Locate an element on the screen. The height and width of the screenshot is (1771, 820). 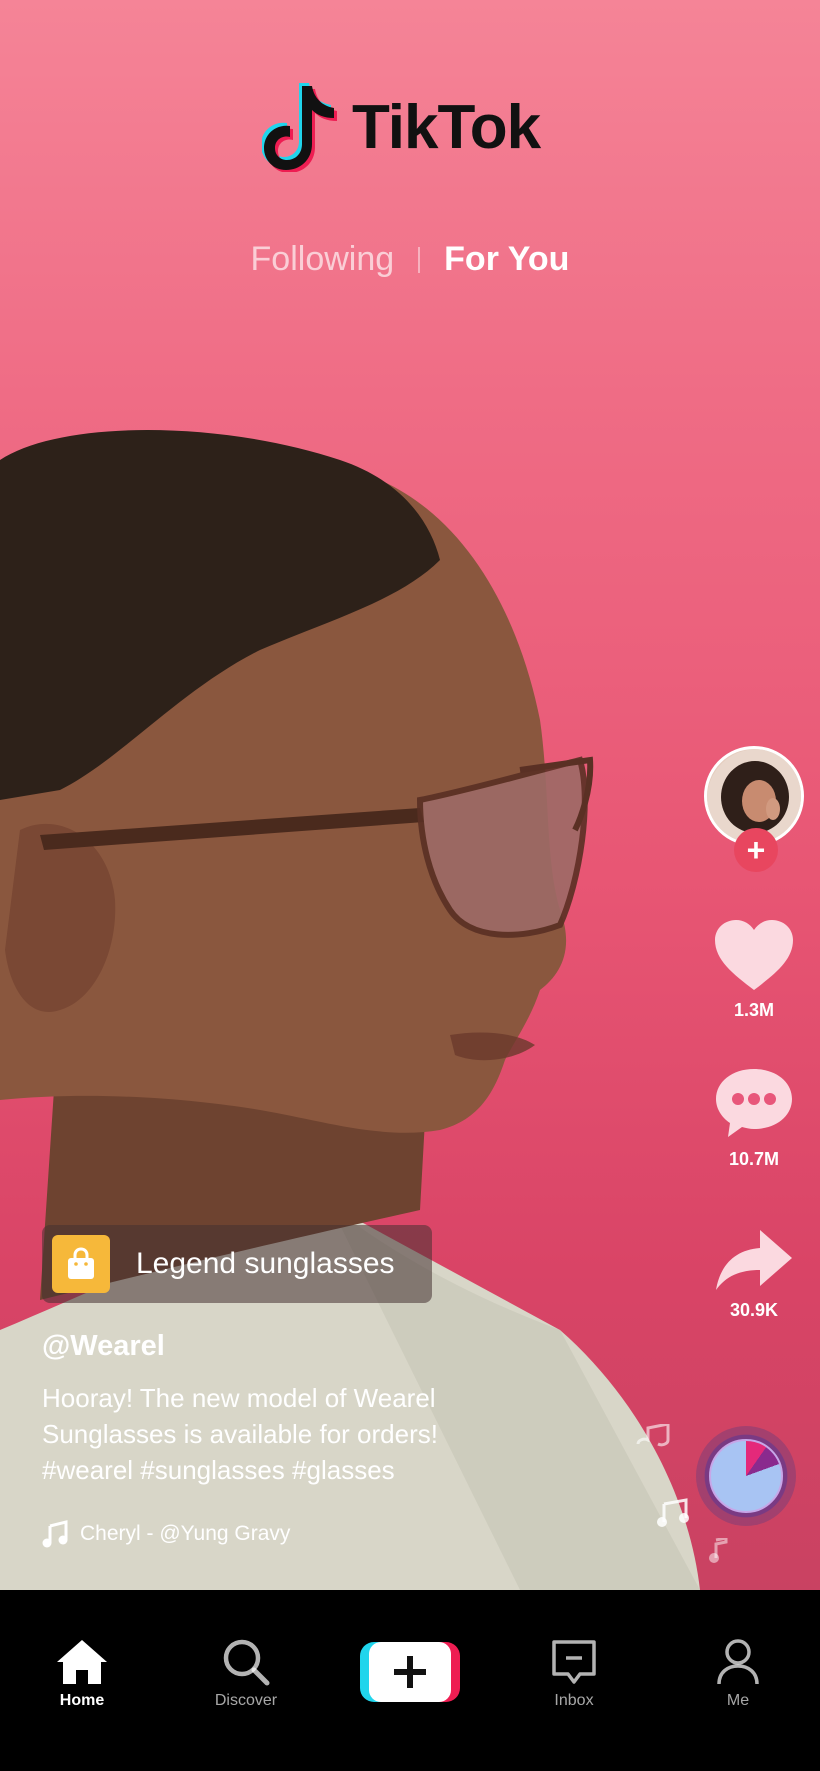
profile-icon is located at coordinates (738, 1662).